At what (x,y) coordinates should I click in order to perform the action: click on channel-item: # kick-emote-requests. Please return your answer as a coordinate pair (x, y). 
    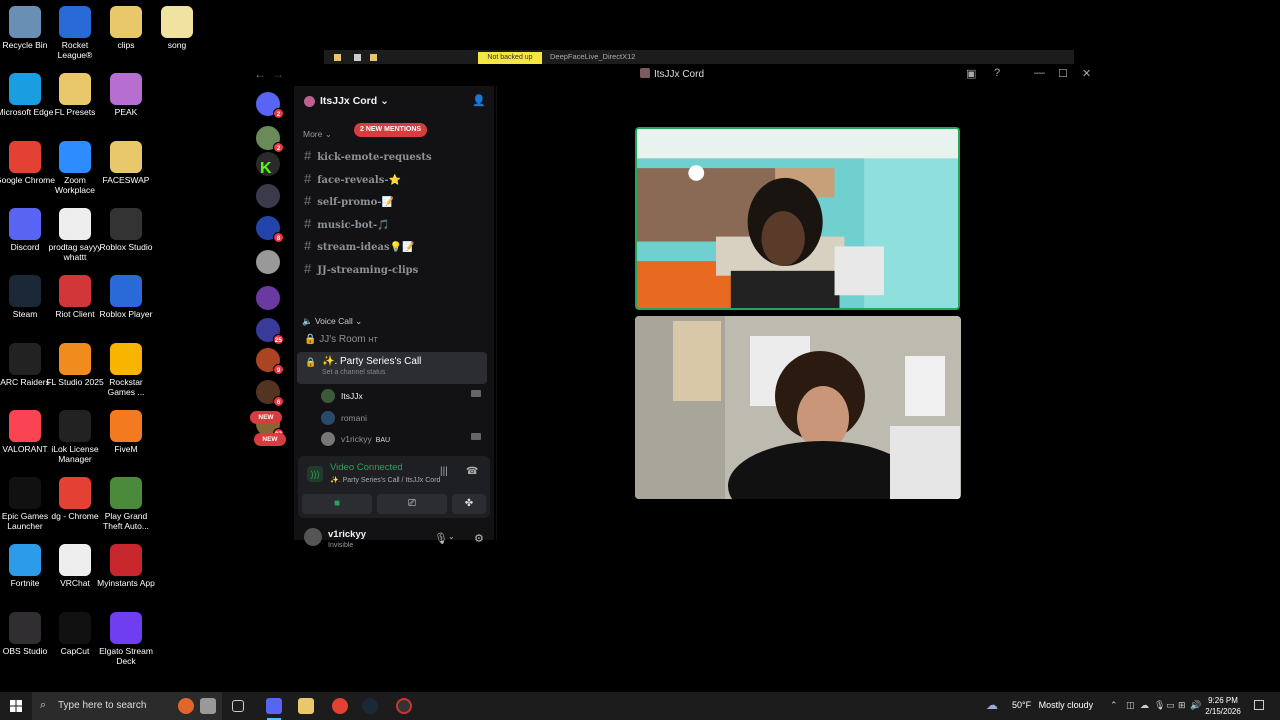
    Looking at the image, I should click on (368, 155).